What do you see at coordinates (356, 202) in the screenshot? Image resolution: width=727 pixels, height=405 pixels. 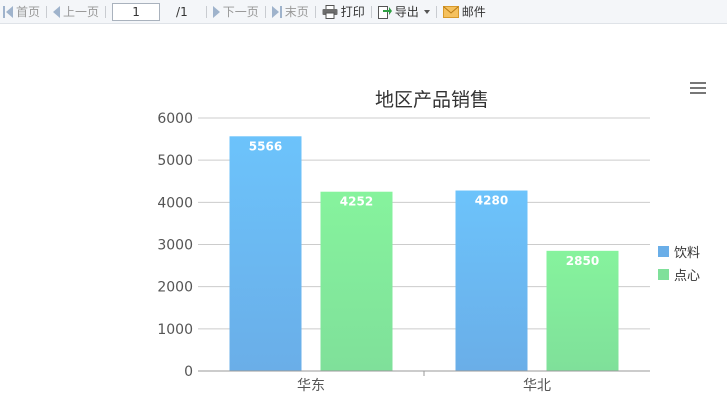 I see `data-label: 4252` at bounding box center [356, 202].